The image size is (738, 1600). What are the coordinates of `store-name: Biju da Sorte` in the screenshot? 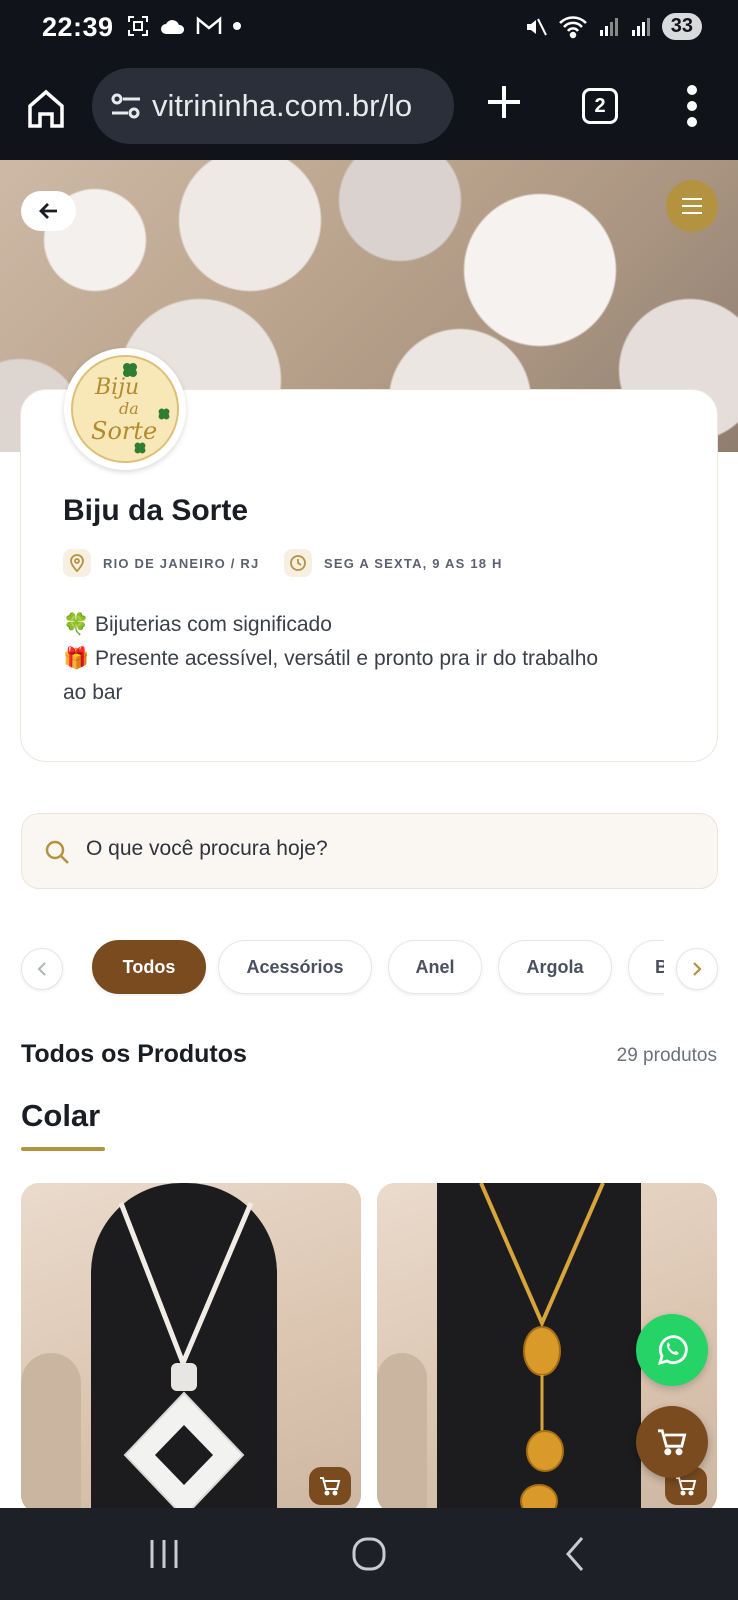 It's located at (156, 510).